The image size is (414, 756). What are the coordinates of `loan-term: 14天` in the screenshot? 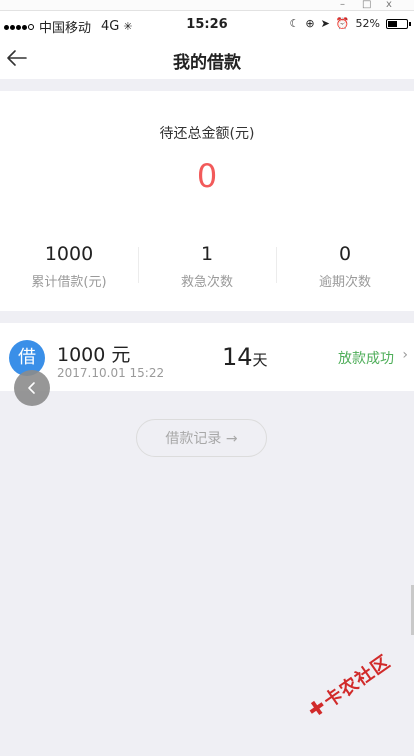 It's located at (245, 357).